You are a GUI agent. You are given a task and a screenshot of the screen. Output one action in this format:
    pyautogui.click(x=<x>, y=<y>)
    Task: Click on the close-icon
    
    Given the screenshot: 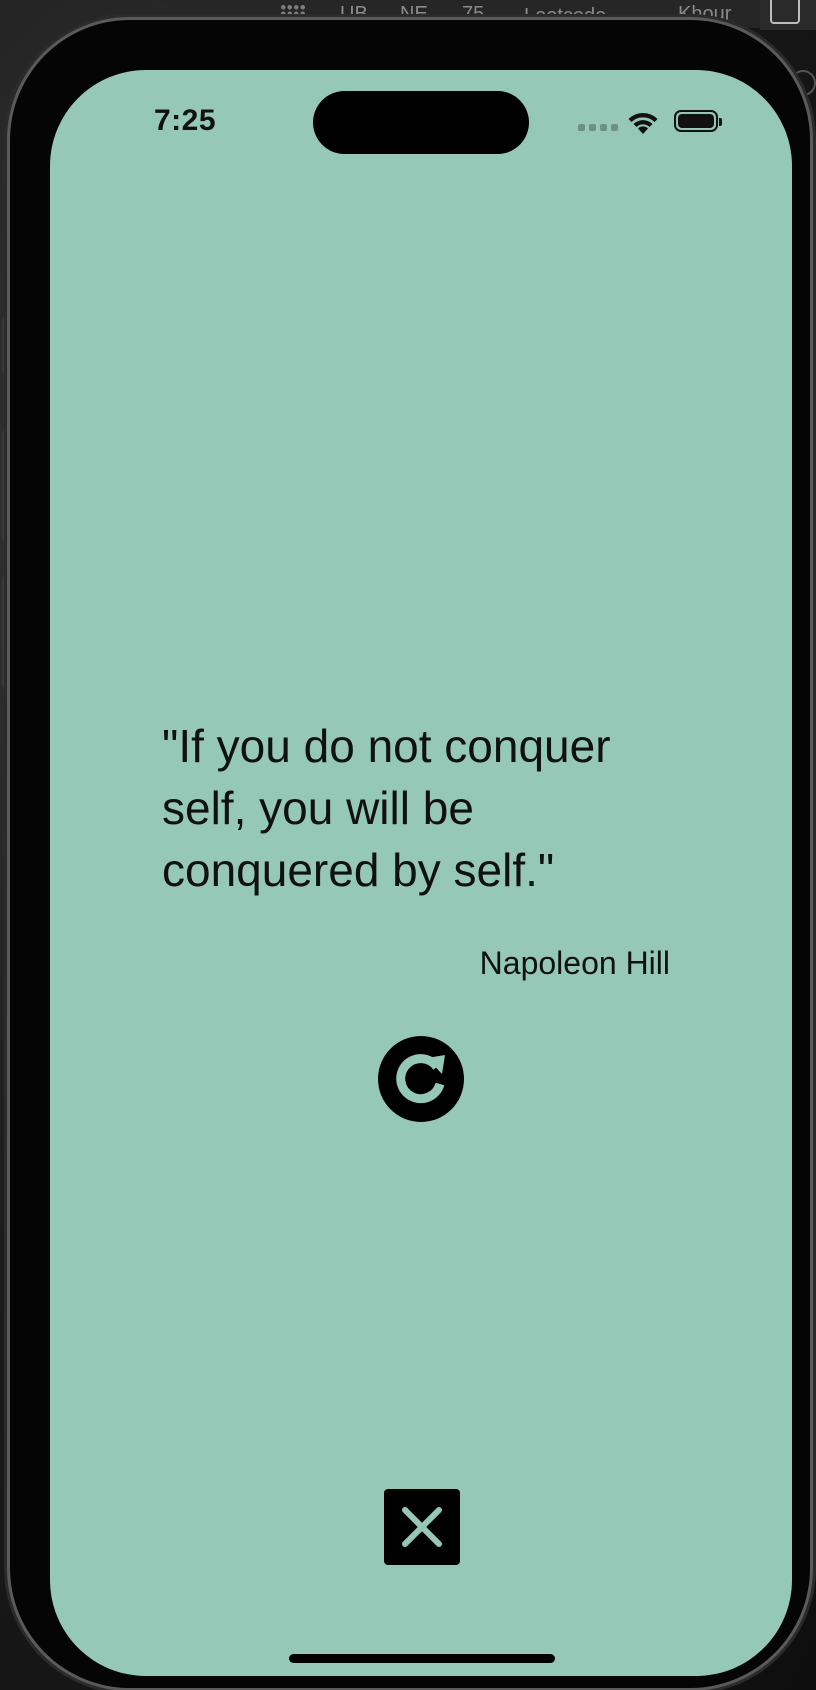 What is the action you would take?
    pyautogui.click(x=422, y=1527)
    